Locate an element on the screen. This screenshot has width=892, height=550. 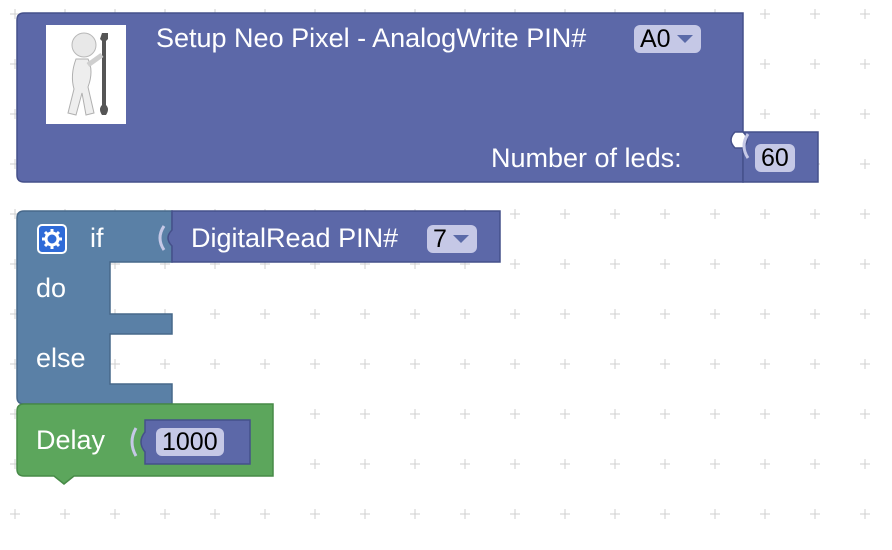
delay-label: Delay is located at coordinates (71, 440).